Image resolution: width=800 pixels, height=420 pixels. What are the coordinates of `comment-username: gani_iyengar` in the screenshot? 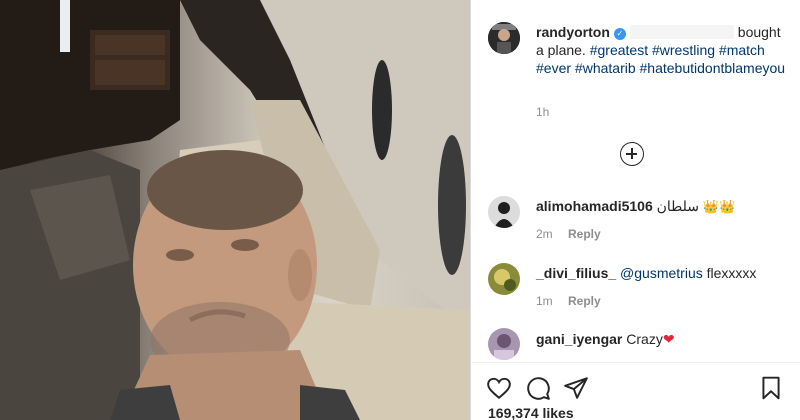 It's located at (579, 339).